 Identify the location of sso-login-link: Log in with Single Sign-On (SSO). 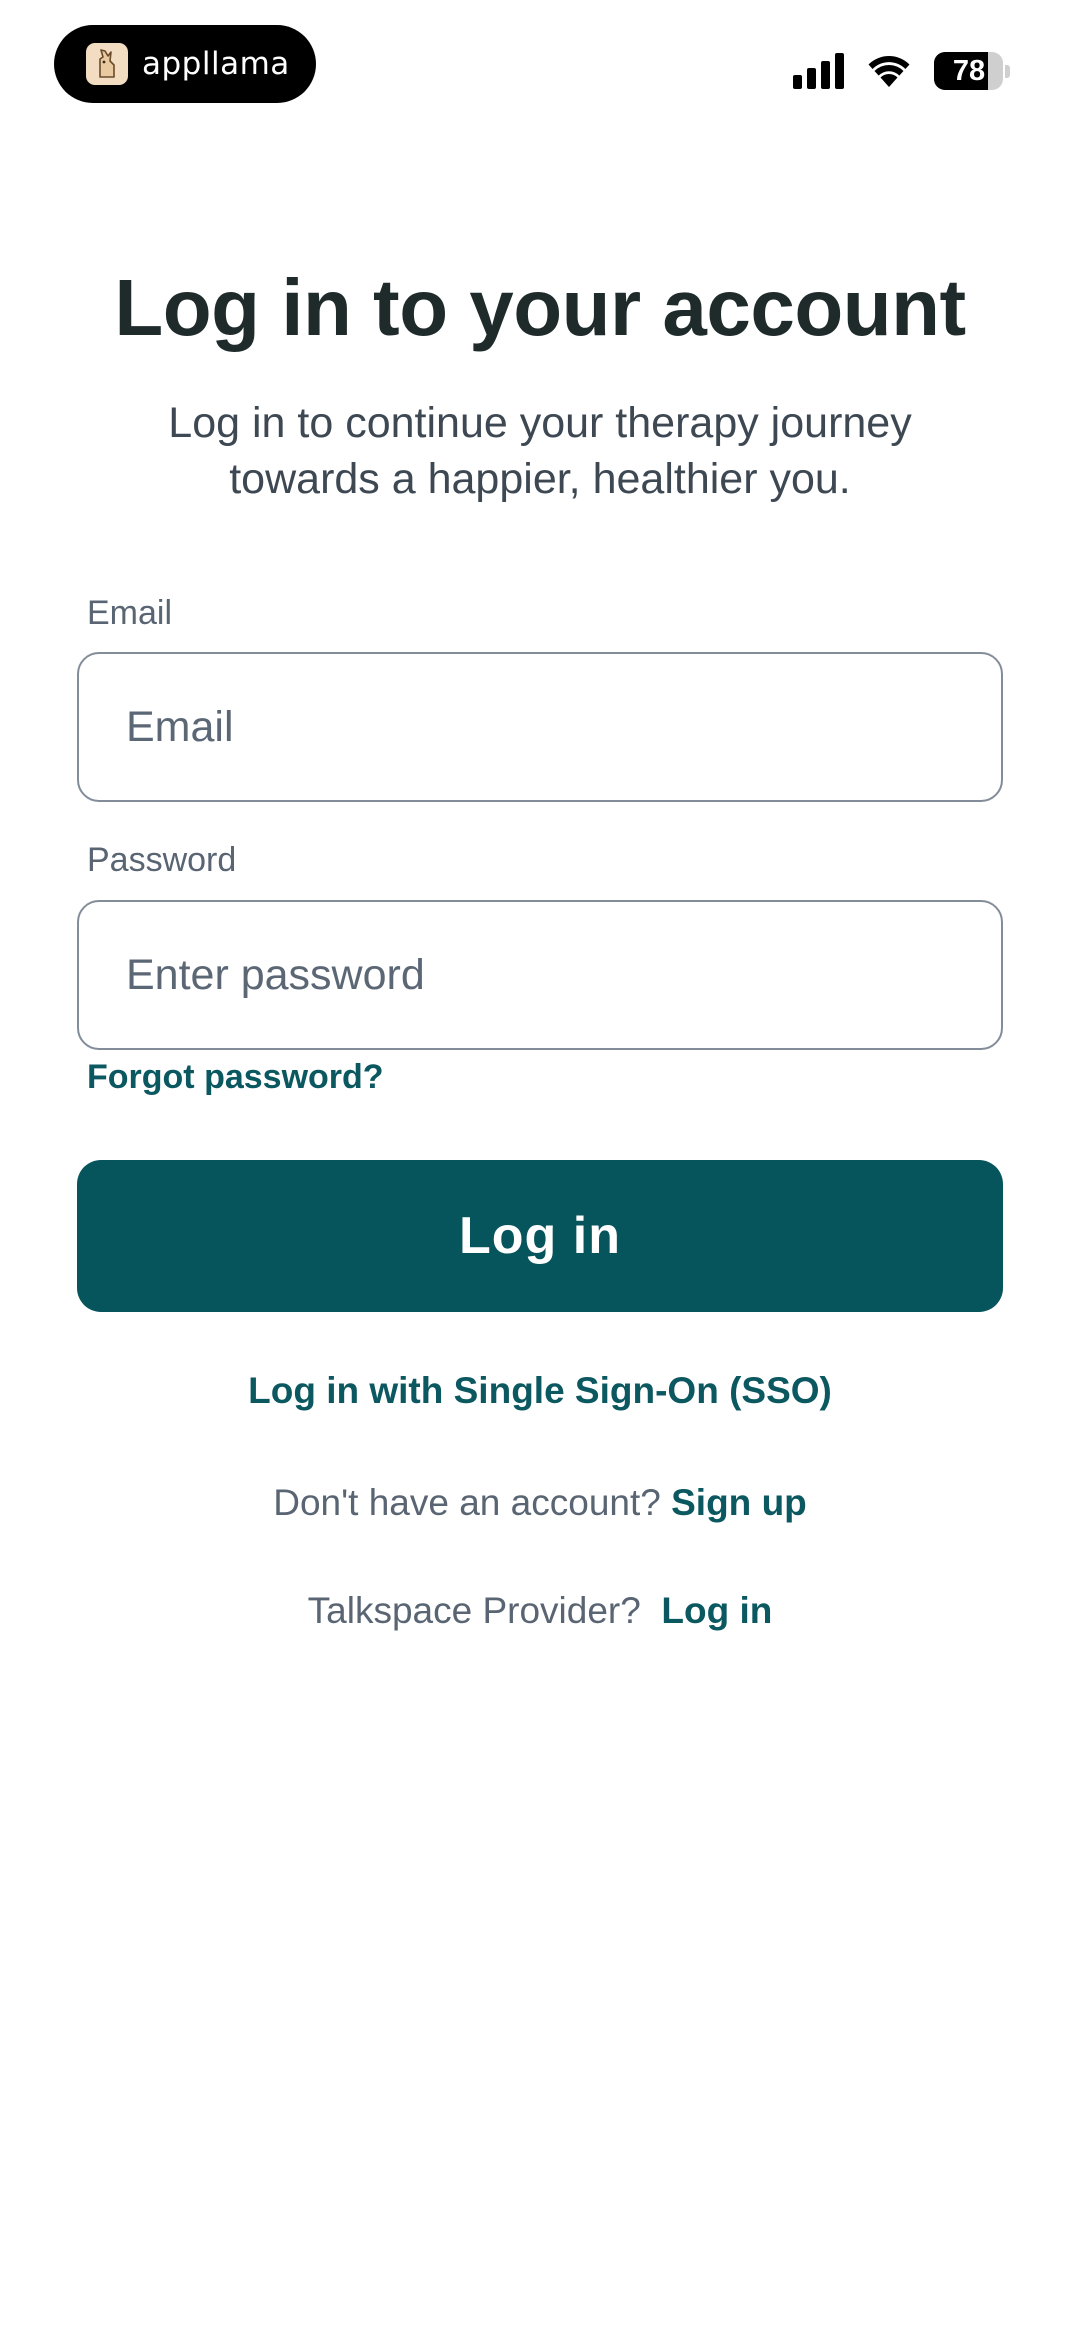
(540, 1390).